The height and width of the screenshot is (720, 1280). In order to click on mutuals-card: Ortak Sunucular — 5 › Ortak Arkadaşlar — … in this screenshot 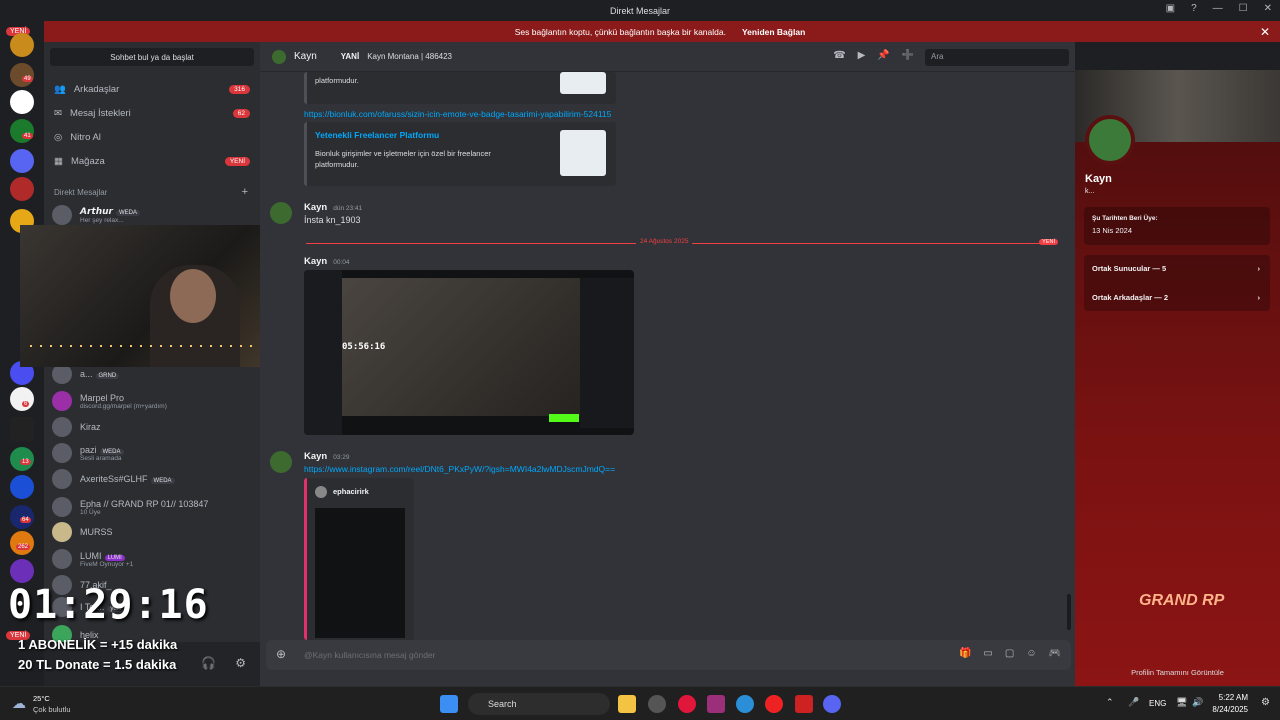, I will do `click(1177, 283)`.